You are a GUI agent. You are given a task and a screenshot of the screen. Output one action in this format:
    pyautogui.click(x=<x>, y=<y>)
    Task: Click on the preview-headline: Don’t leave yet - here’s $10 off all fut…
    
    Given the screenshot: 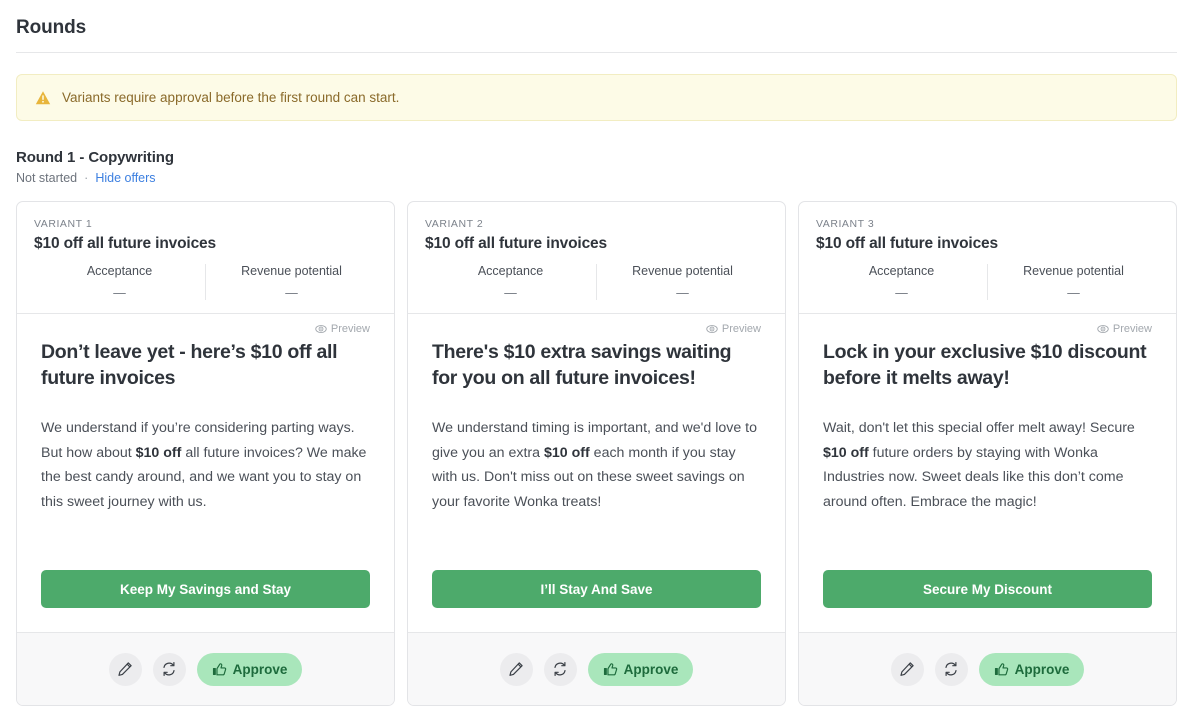 What is the action you would take?
    pyautogui.click(x=189, y=365)
    